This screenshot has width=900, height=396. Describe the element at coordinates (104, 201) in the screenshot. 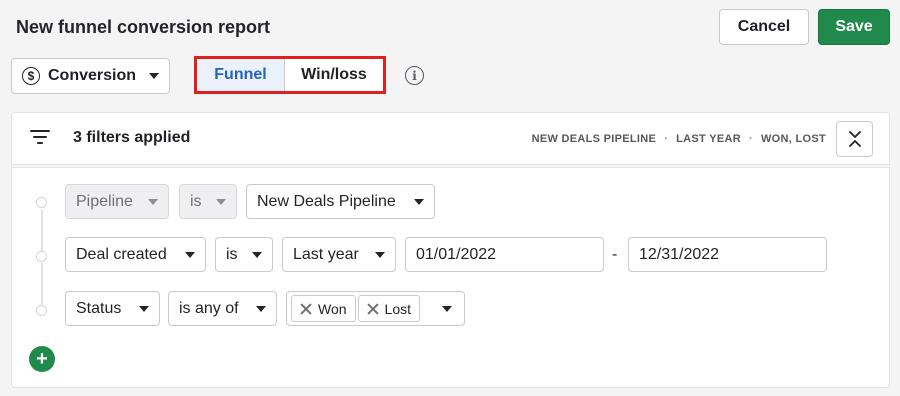

I see `filter-field-label: Pipeline` at that location.